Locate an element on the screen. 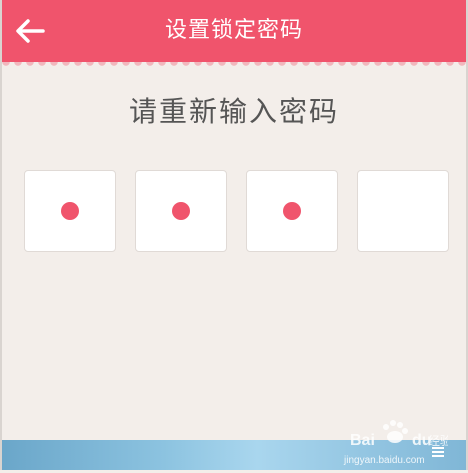 This screenshot has height=473, width=468. page-title: 设置锁定密码 is located at coordinates (233, 30).